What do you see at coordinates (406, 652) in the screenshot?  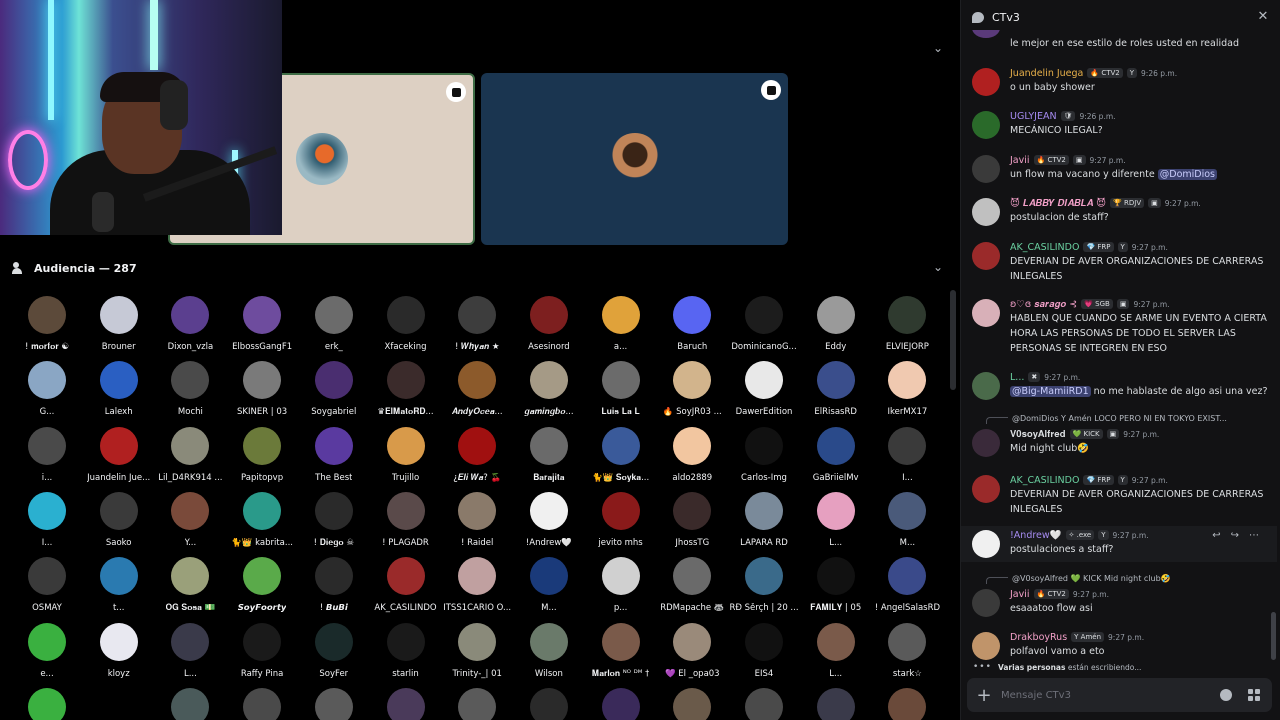 I see `audience-member: starlin` at bounding box center [406, 652].